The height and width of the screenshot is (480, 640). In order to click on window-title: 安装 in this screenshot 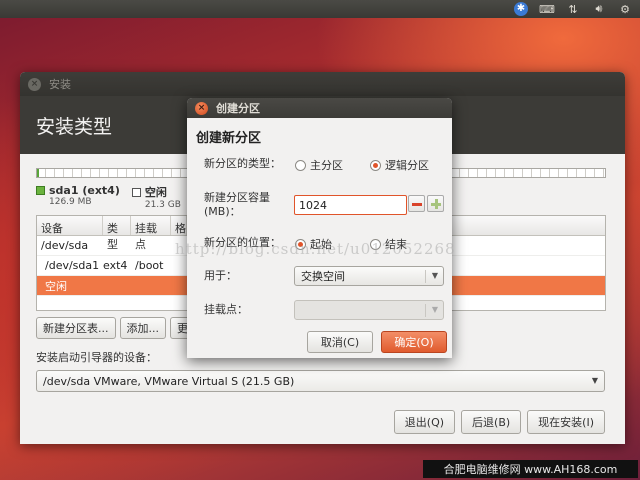, I will do `click(60, 84)`.